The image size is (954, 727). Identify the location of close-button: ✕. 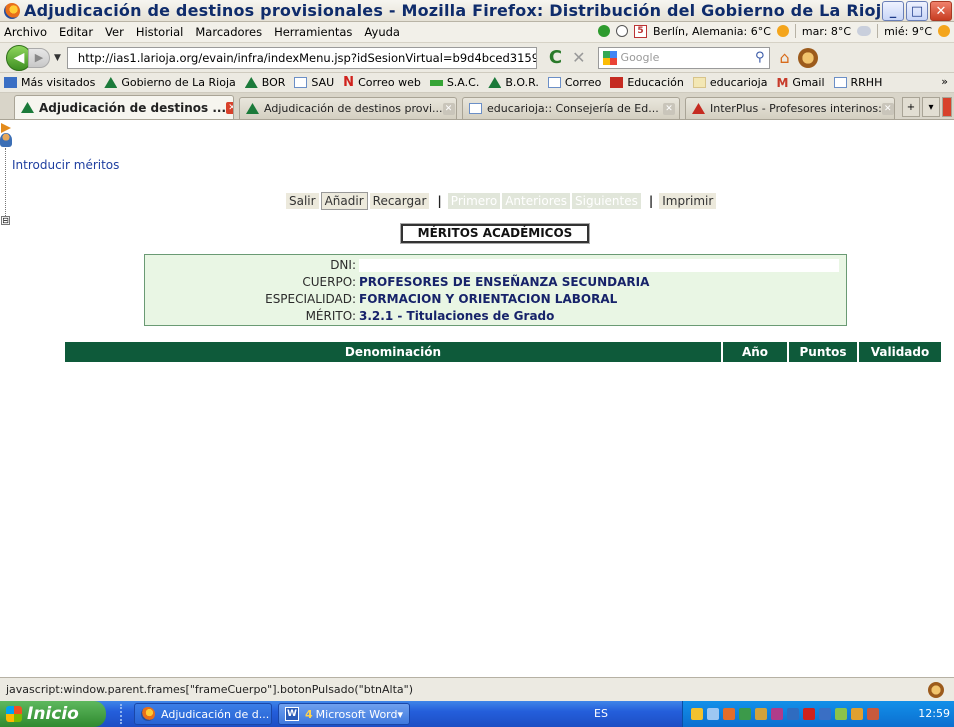
(941, 11).